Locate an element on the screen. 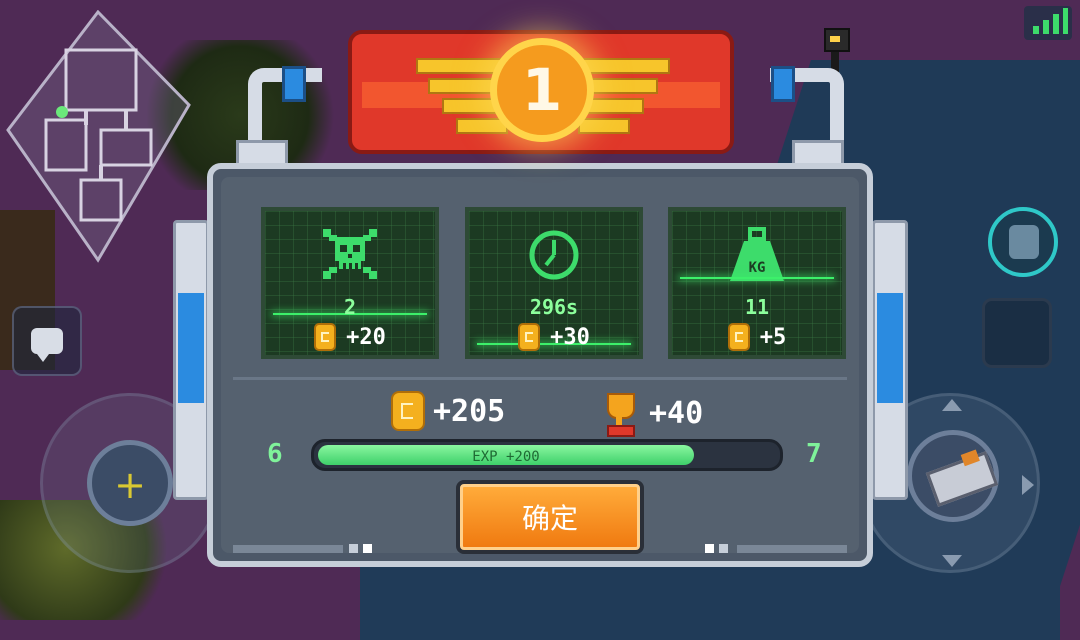 This screenshot has width=1080, height=640. kg-label: KG is located at coordinates (757, 268).